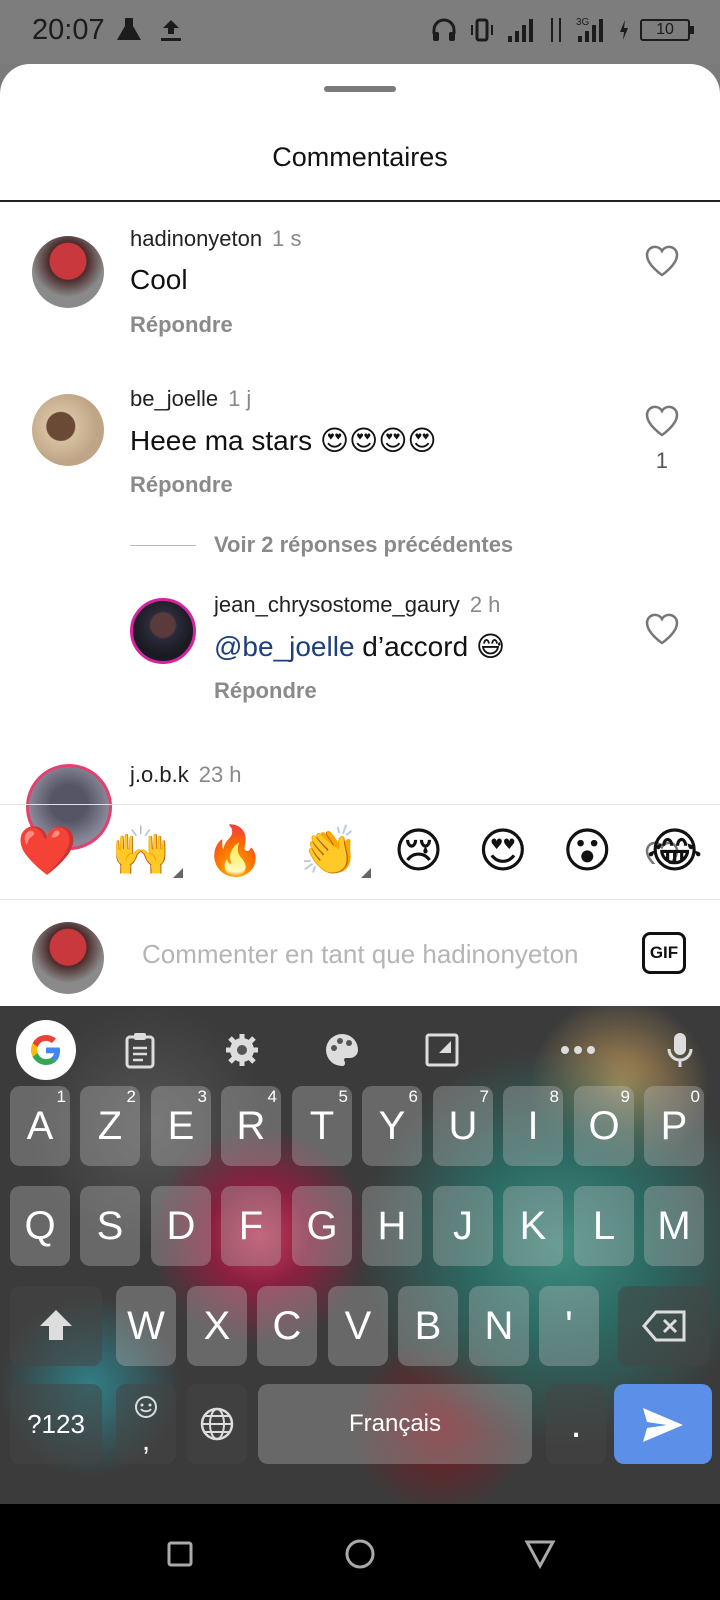  I want to click on emoji-icon, so click(146, 1407).